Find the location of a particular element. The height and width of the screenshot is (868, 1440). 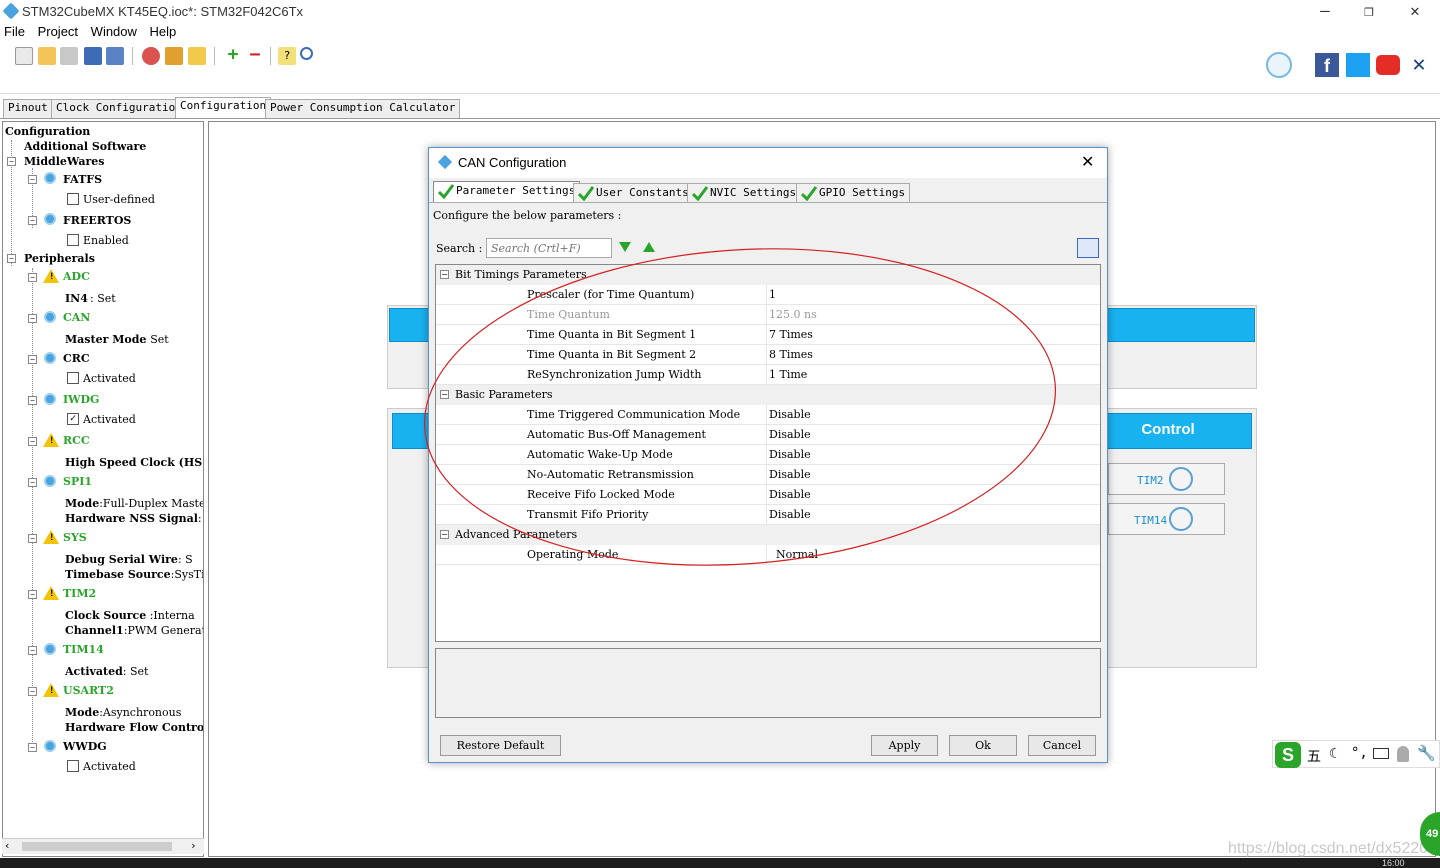

crc-activated-checkbox is located at coordinates (73, 378).